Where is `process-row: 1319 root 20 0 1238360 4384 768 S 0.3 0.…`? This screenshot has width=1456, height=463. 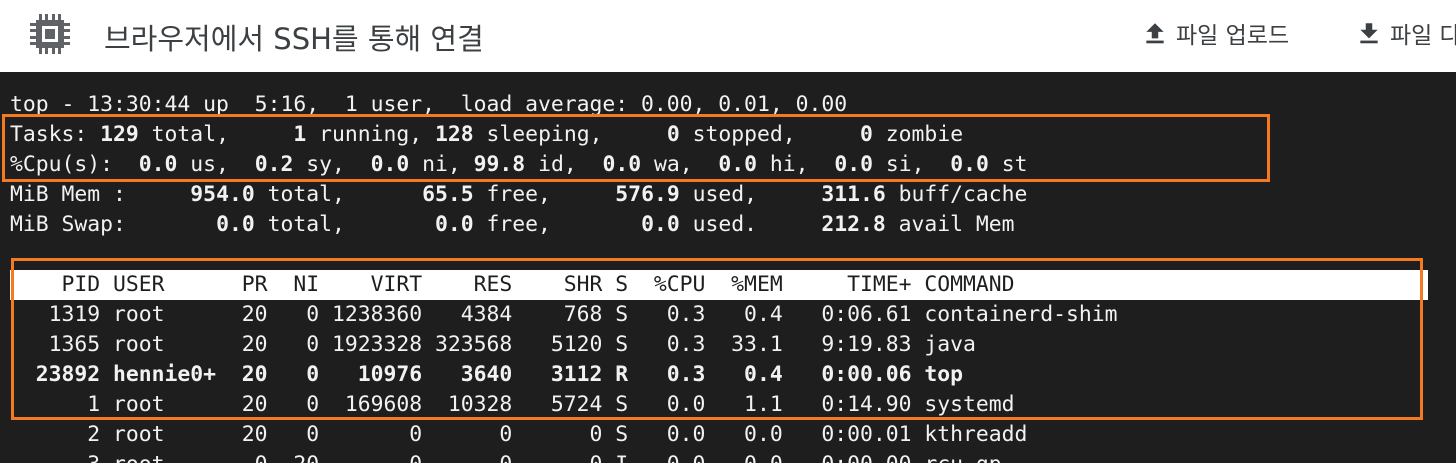 process-row: 1319 root 20 0 1238360 4384 768 S 0.3 0.… is located at coordinates (564, 314).